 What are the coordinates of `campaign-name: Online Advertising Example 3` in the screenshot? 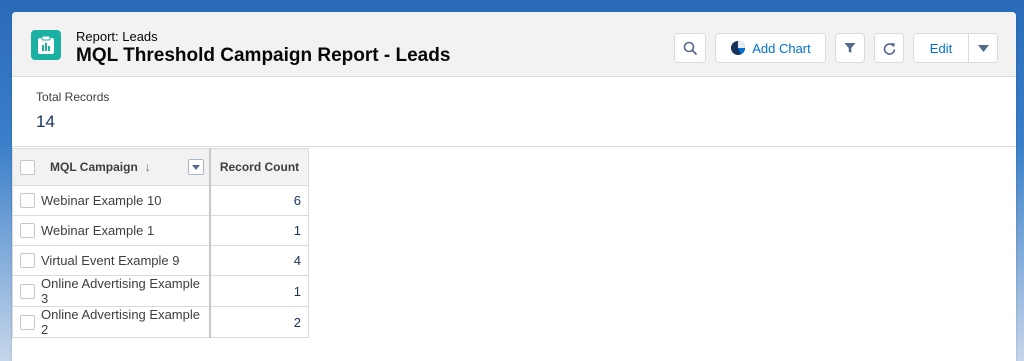 It's located at (120, 291).